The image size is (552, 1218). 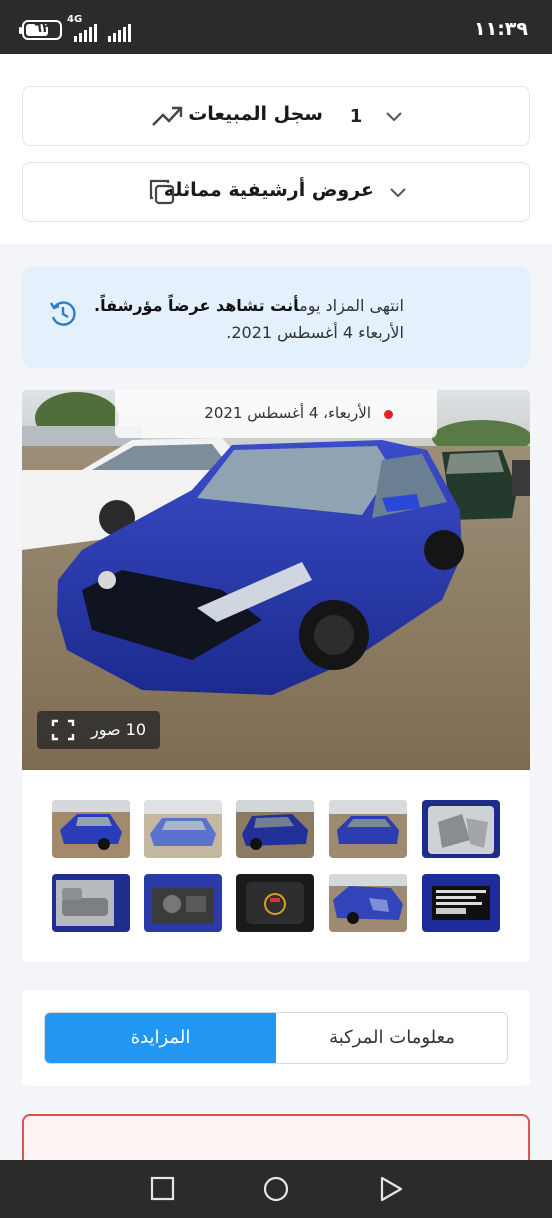 I want to click on similar-offers-title: عروض أرشيفية مماثلة, so click(x=268, y=190).